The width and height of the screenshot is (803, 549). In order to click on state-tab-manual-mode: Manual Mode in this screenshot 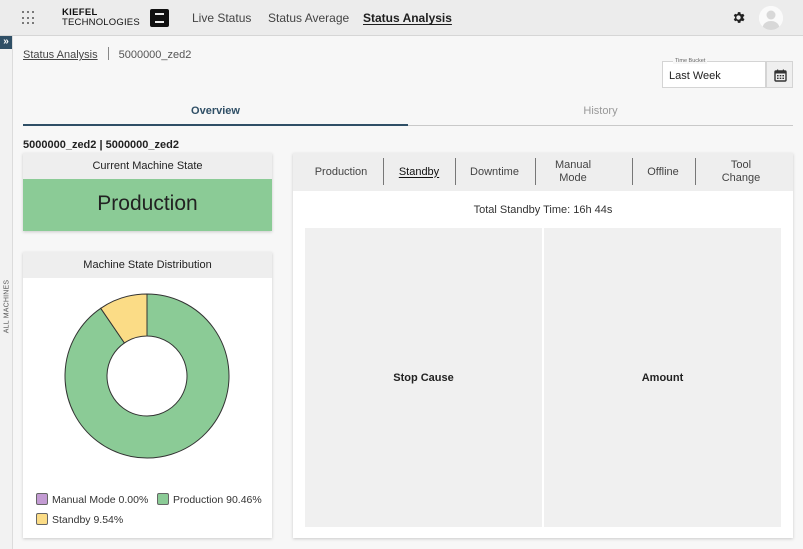, I will do `click(573, 172)`.